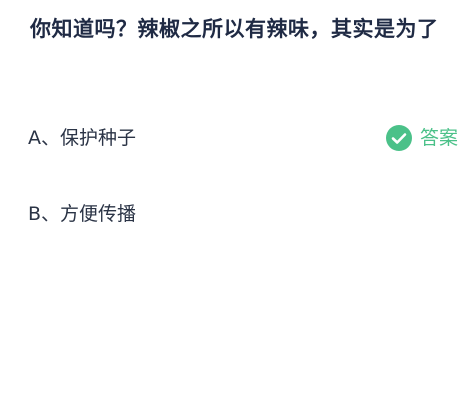 The width and height of the screenshot is (474, 403). Describe the element at coordinates (234, 29) in the screenshot. I see `question-text: 你知道吗？辣椒之所以有辣味，其实是为了` at that location.